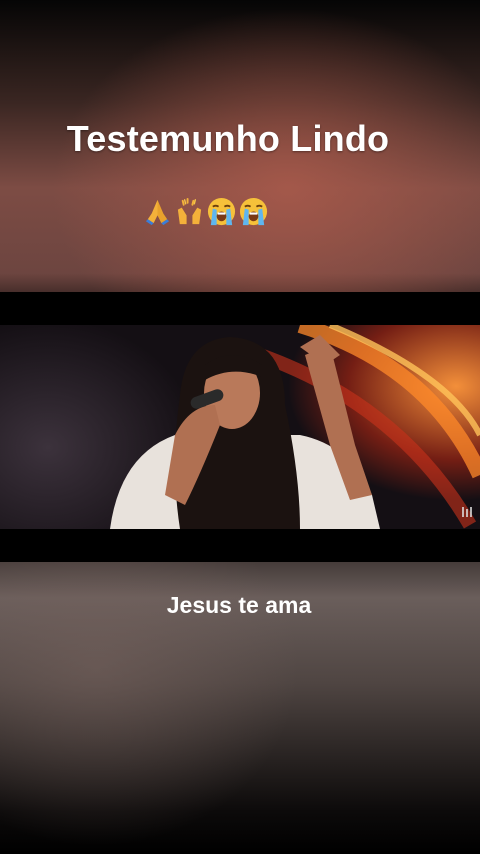 This screenshot has height=854, width=480. Describe the element at coordinates (205, 211) in the screenshot. I see `emoji-row` at that location.